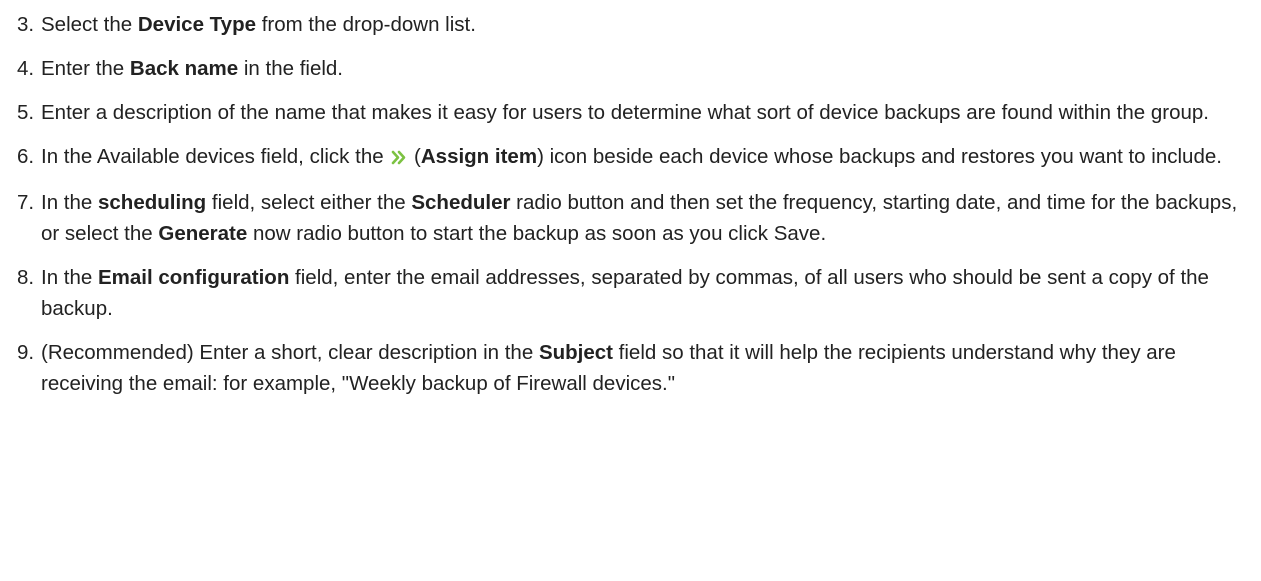  I want to click on step-number: 4., so click(26, 68).